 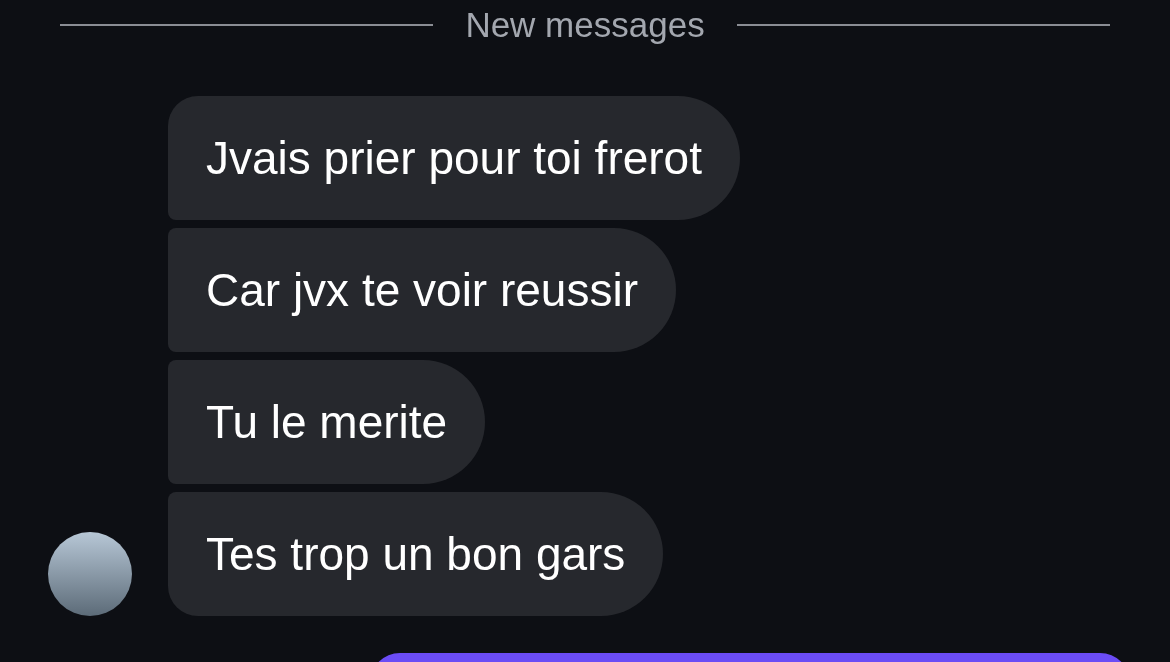 What do you see at coordinates (585, 25) in the screenshot?
I see `new-messages-divider-label: New messages` at bounding box center [585, 25].